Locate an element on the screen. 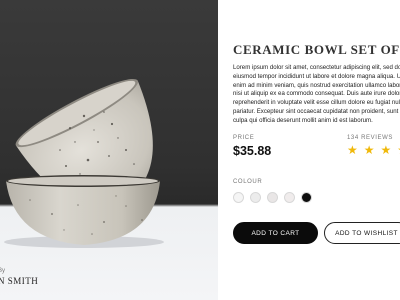 This screenshot has width=400, height=300. colour-label: COLOUR is located at coordinates (248, 182).